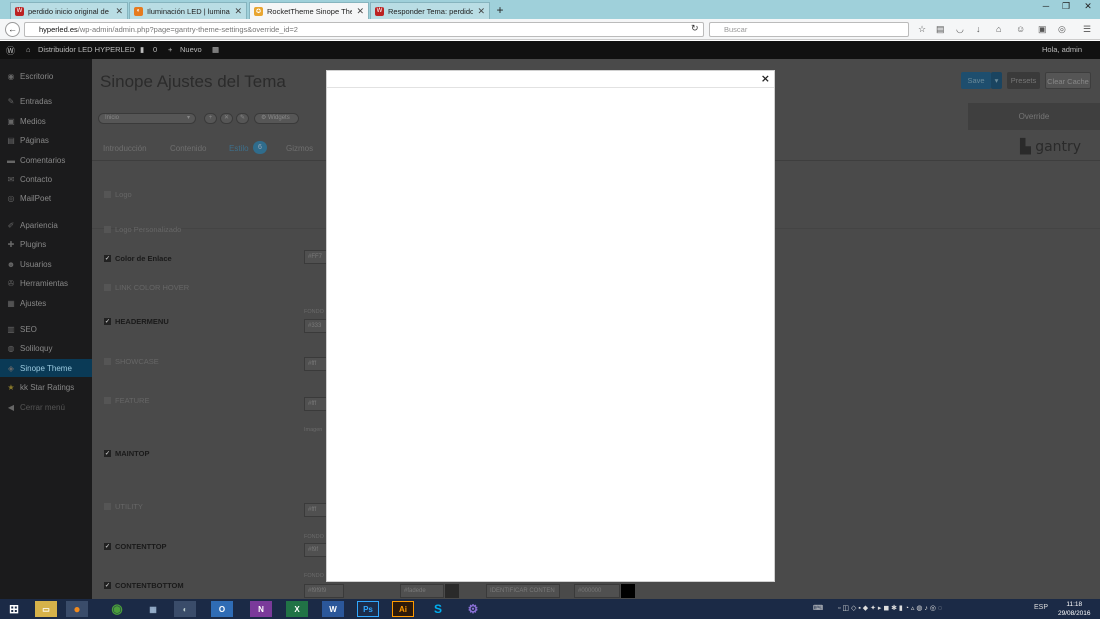 This screenshot has width=1100, height=619. Describe the element at coordinates (940, 29) in the screenshot. I see `reading-list-icon: ▤` at that location.